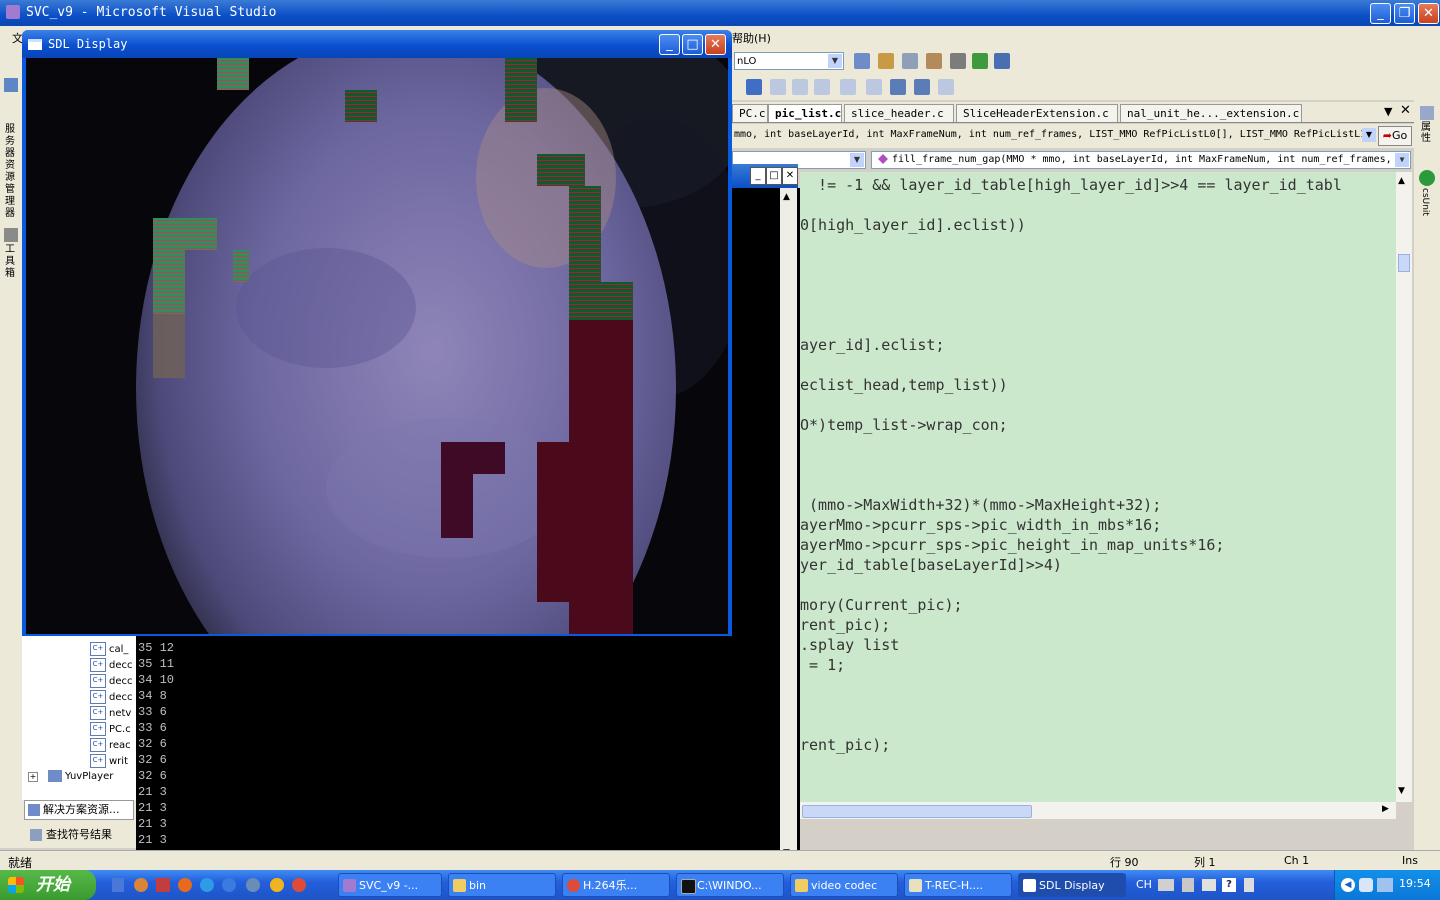 Image resolution: width=1440 pixels, height=900 pixels. I want to click on menu-help: 帮助(H), so click(751, 38).